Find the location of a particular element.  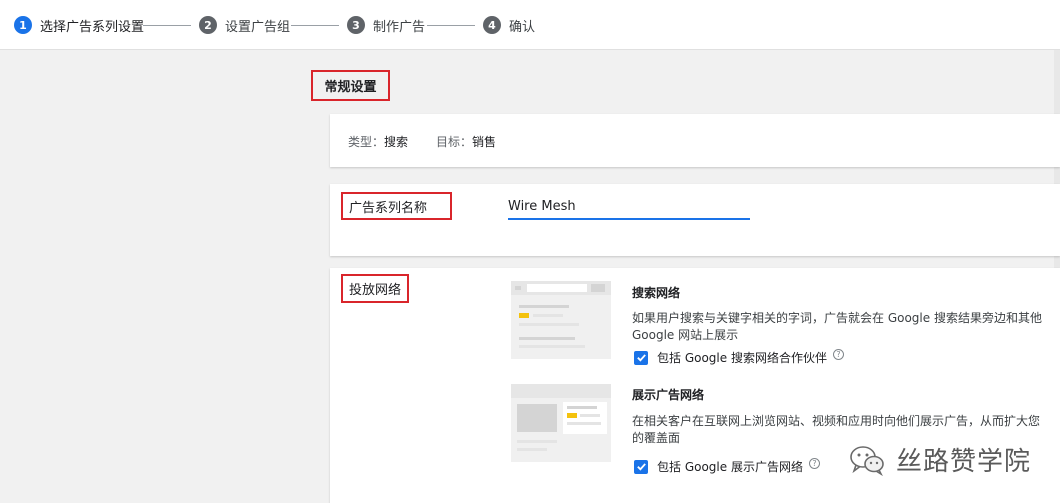

section-heading-general: 常规设置 is located at coordinates (350, 85).